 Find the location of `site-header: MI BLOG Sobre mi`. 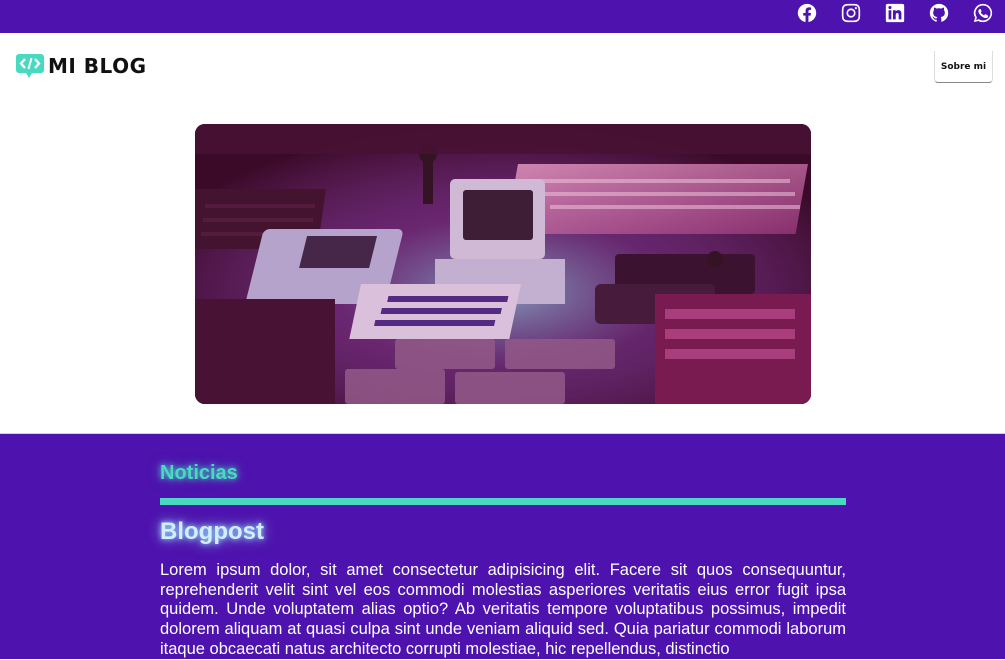

site-header: MI BLOG Sobre mi is located at coordinates (502, 67).